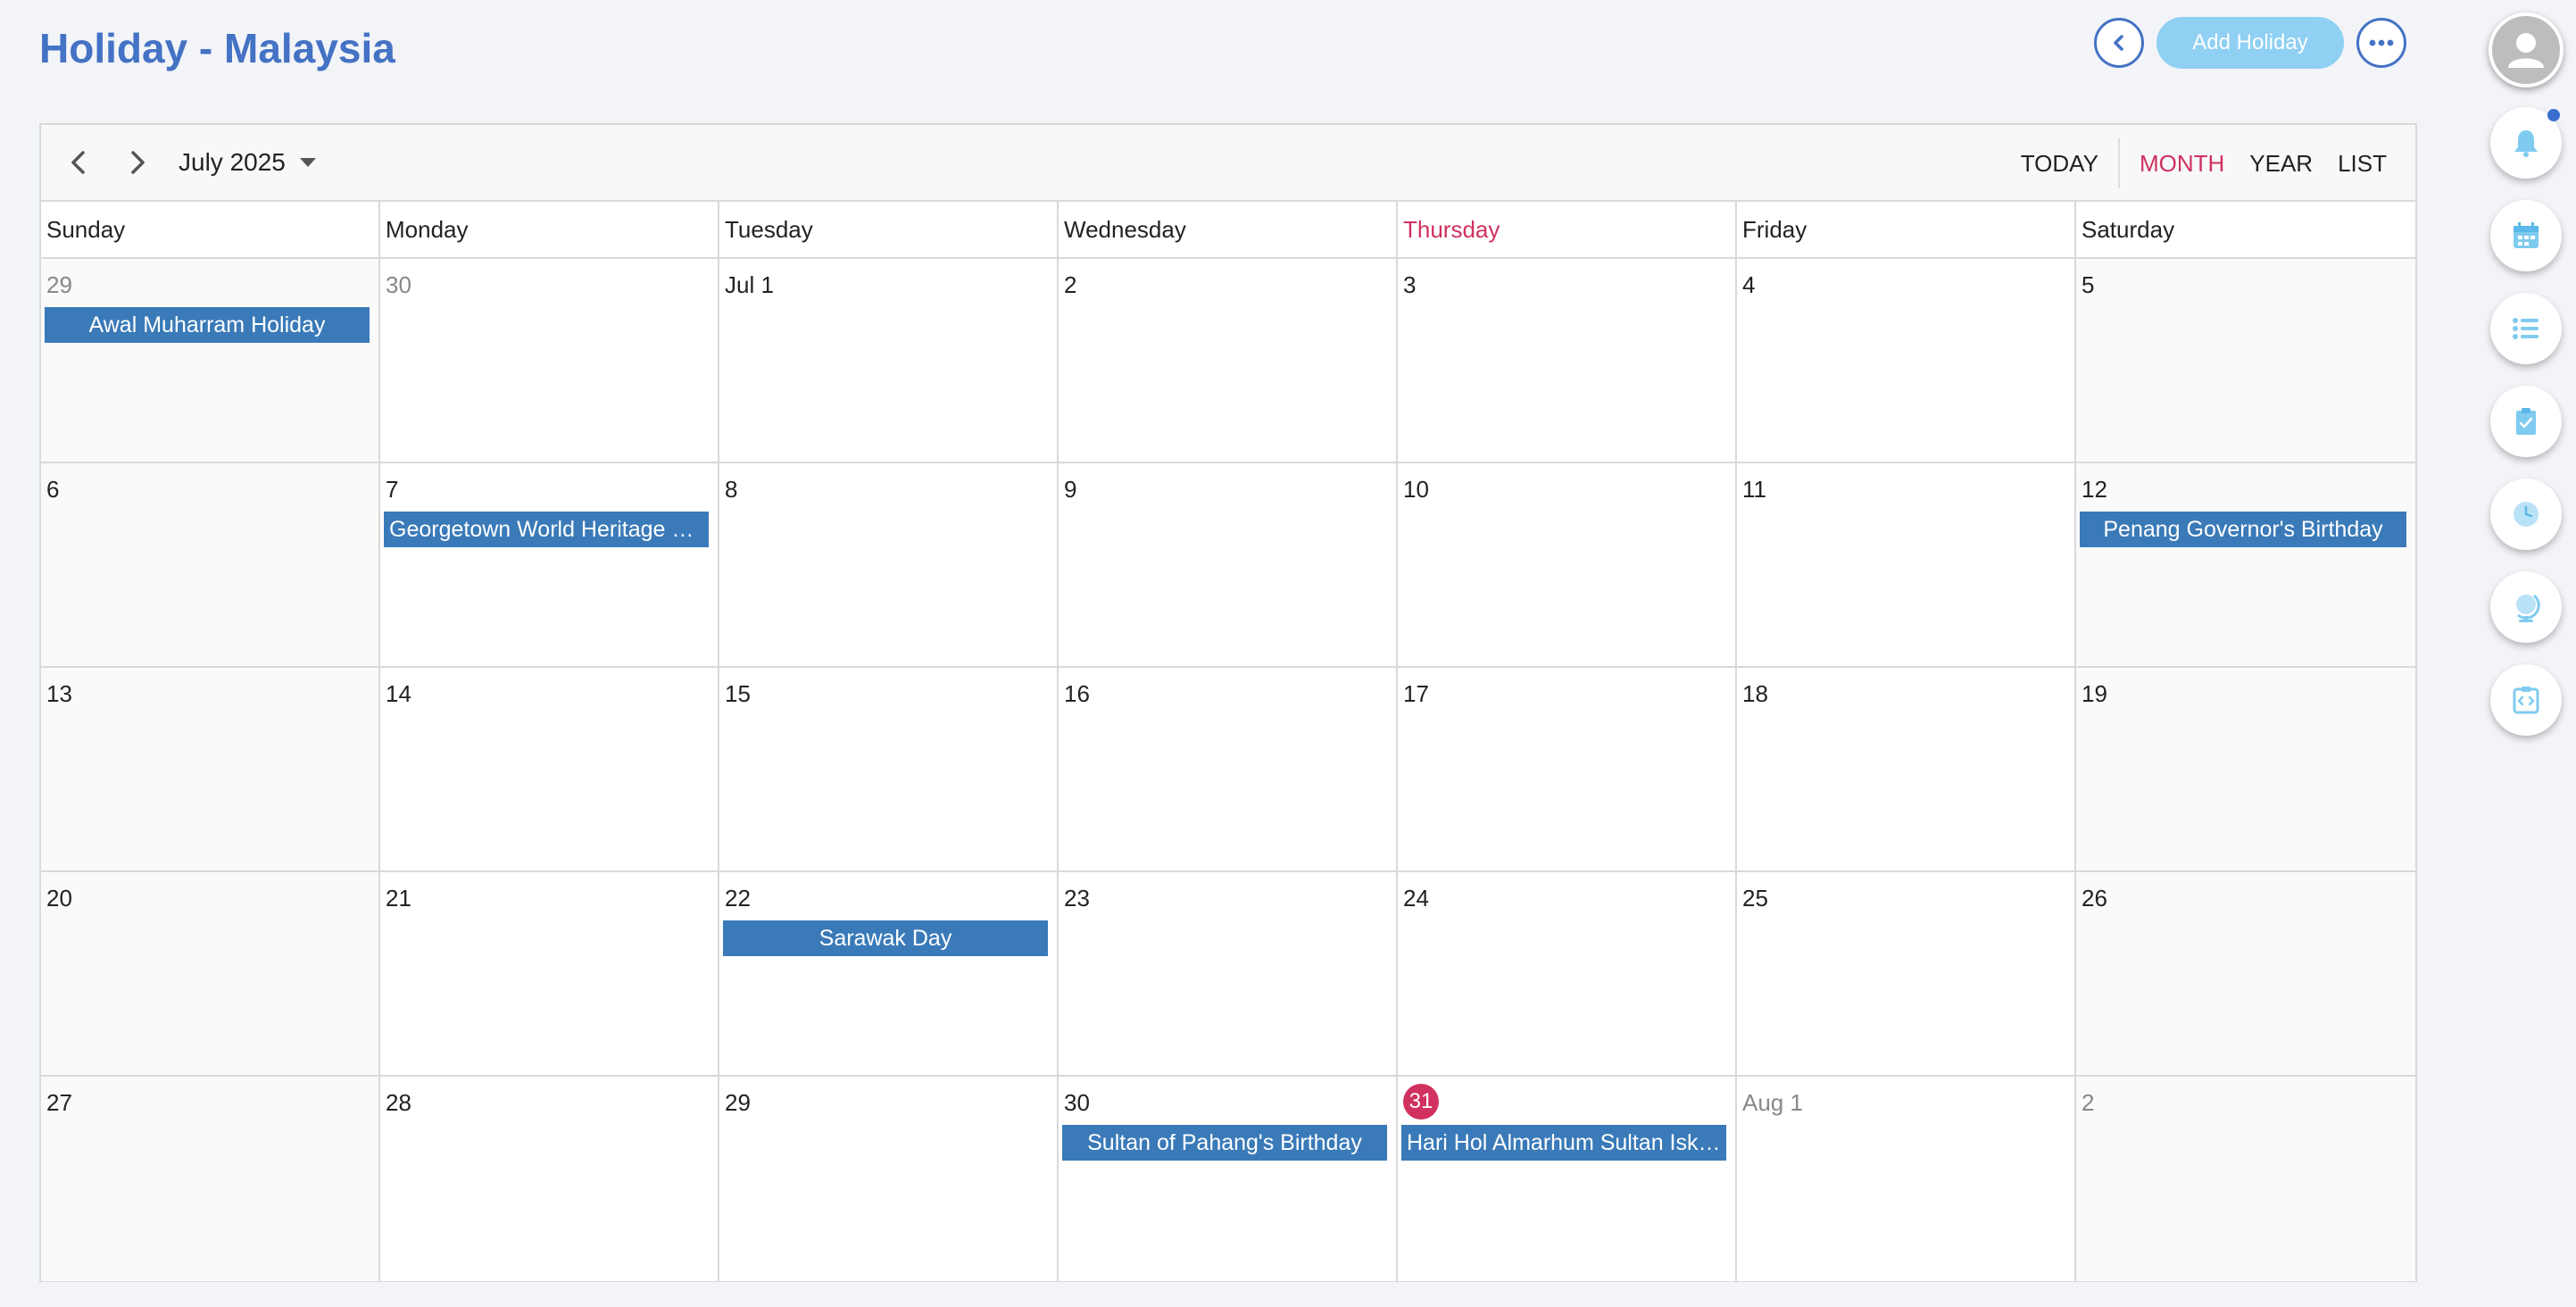  I want to click on holiday-event: Hari Hol Almarhum Sultan Iskandar, so click(1563, 1143).